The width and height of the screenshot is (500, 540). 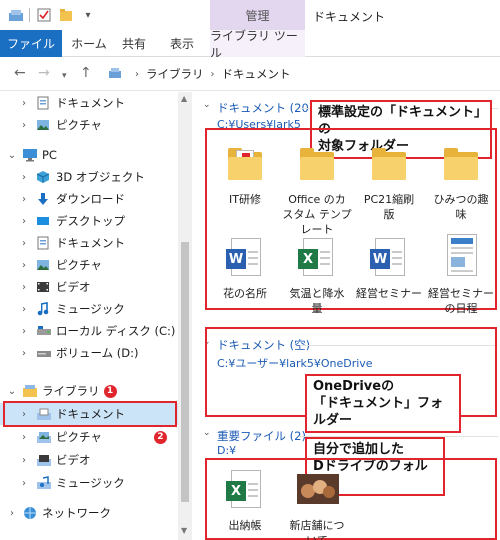 I want to click on nav-item-pc: ⌄ PC, so click(x=89, y=155).